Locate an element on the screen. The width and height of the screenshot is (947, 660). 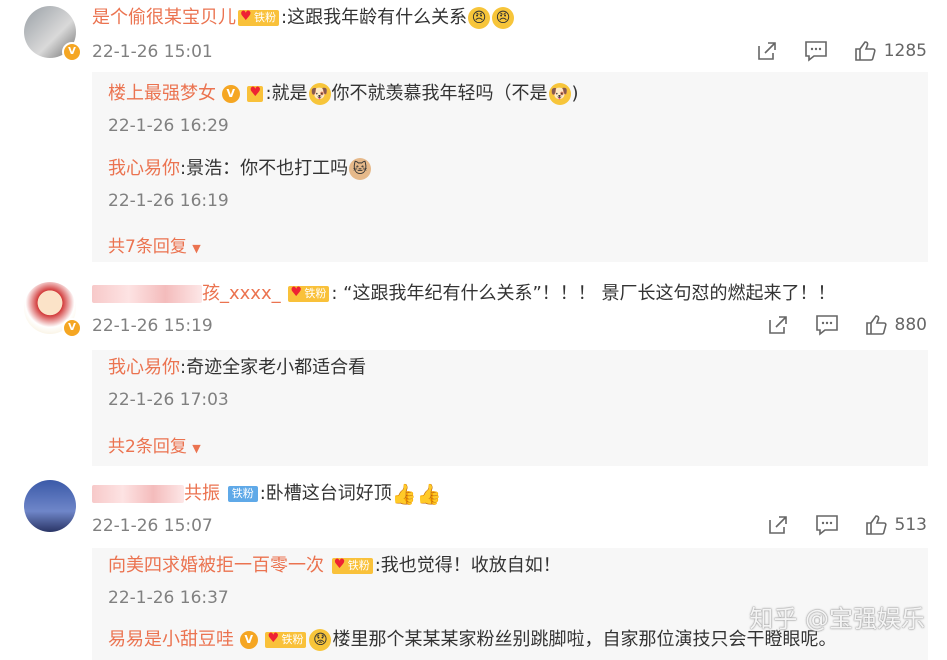
avatar is located at coordinates (50, 506).